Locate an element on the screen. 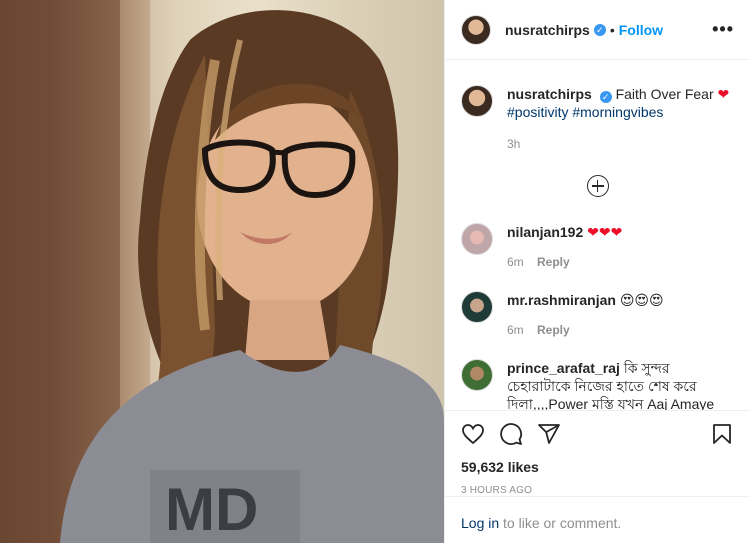 The width and height of the screenshot is (750, 543). caption-avatar is located at coordinates (477, 101).